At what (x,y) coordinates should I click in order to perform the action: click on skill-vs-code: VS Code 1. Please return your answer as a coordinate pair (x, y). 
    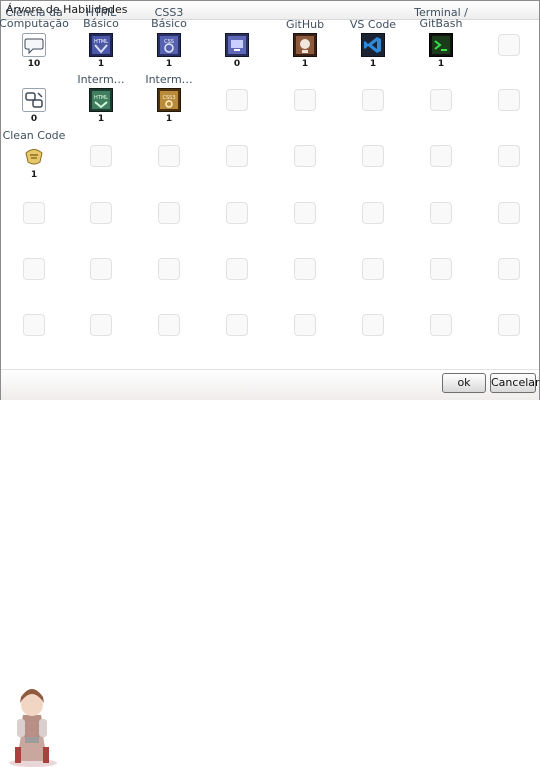
    Looking at the image, I should click on (373, 46).